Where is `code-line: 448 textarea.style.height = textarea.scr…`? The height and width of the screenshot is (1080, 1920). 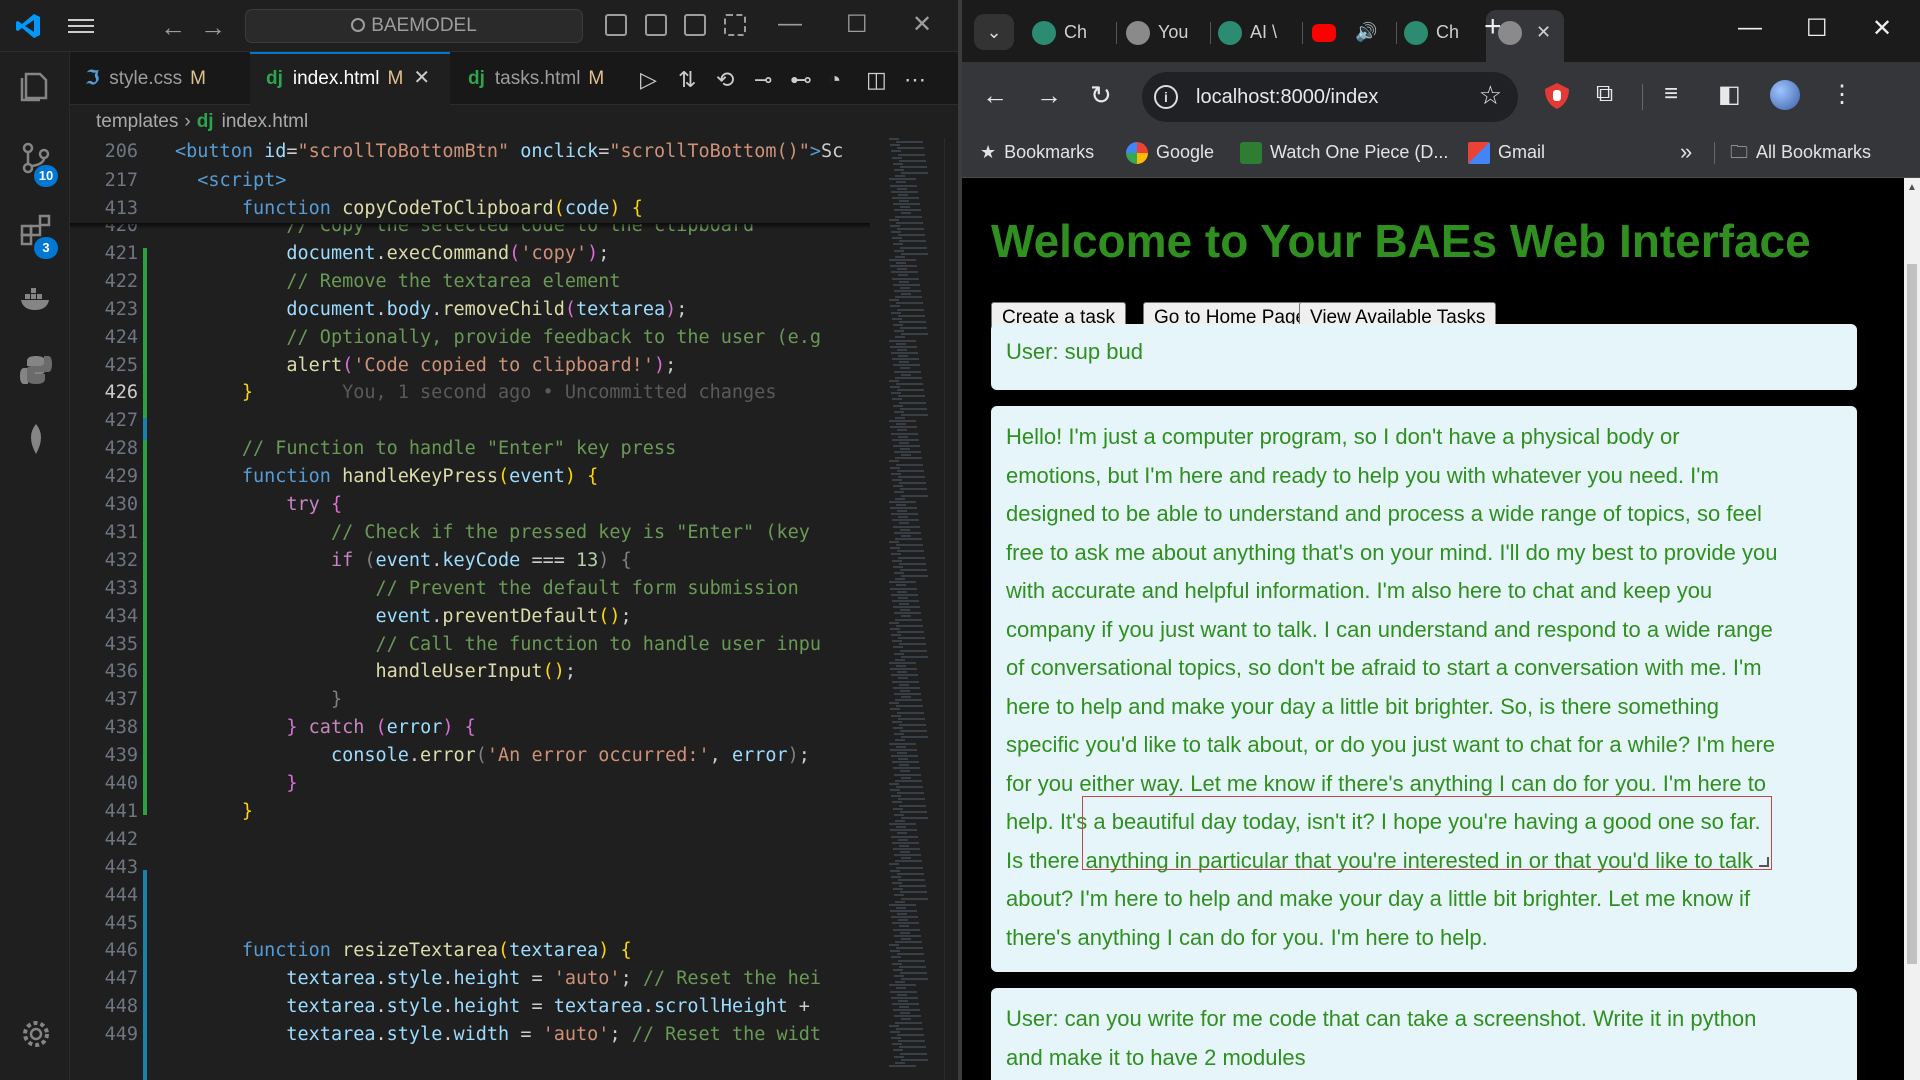
code-line: 448 textarea.style.height = textarea.scr… is located at coordinates (470, 1007).